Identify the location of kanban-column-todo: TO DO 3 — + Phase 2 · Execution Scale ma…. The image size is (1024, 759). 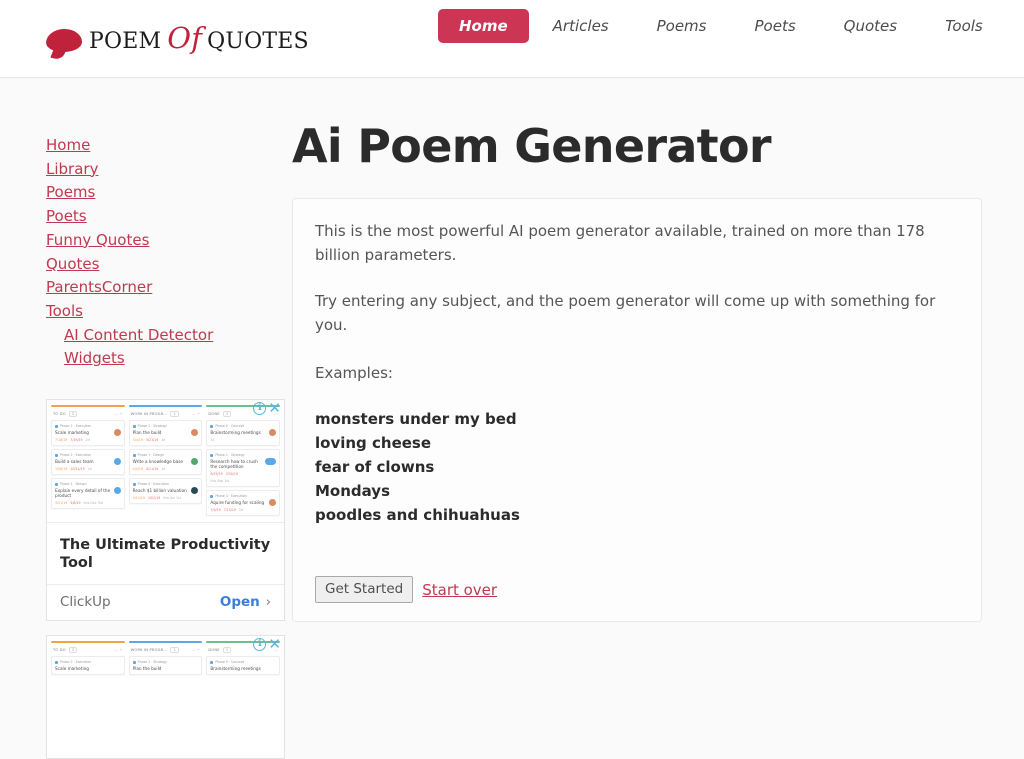
(88, 697).